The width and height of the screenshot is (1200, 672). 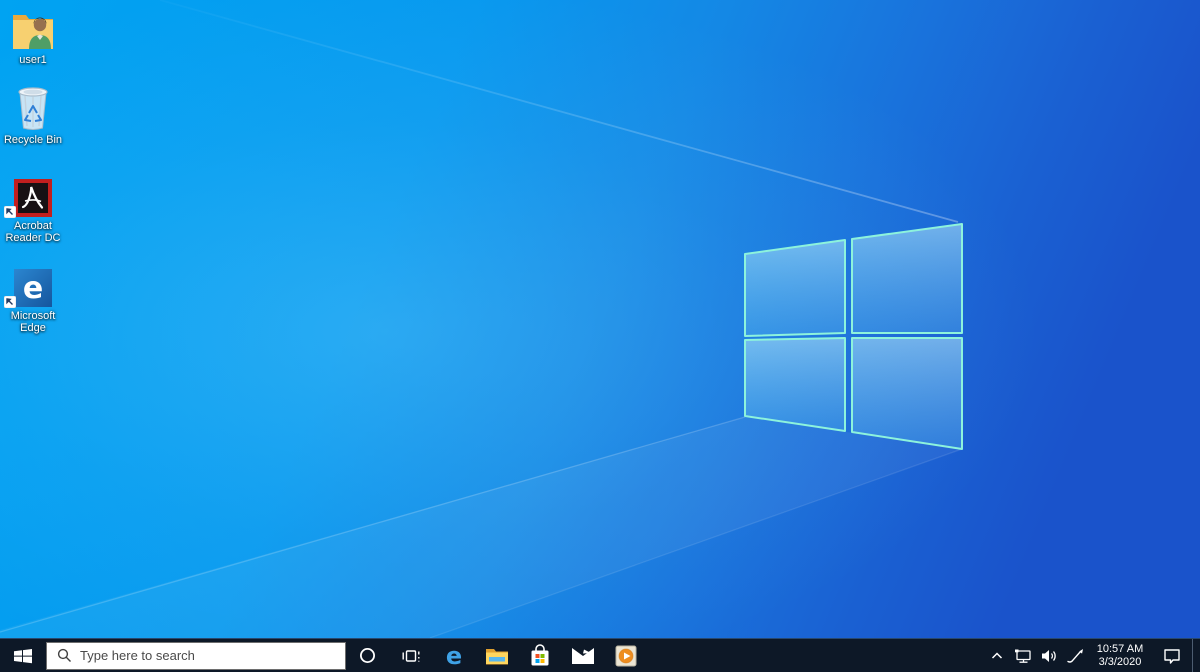 What do you see at coordinates (64, 655) in the screenshot?
I see `search-icon` at bounding box center [64, 655].